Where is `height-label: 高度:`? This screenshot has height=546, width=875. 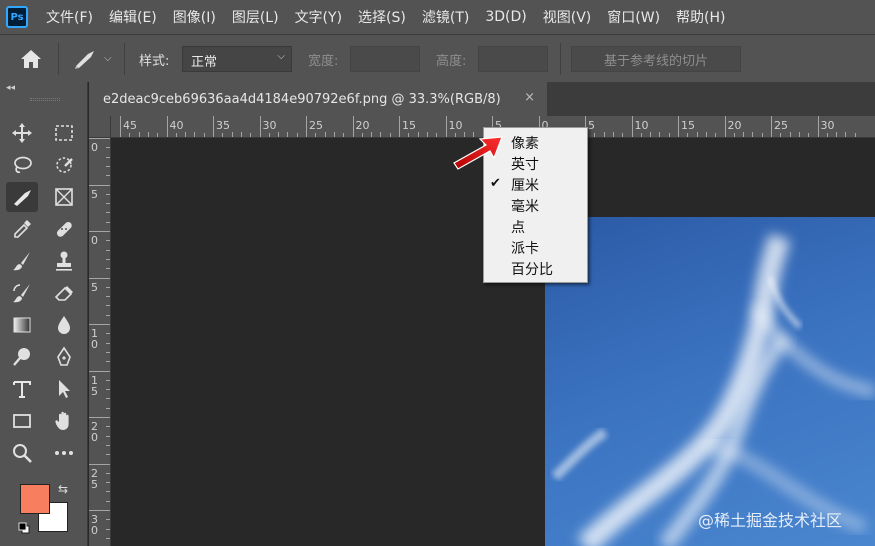
height-label: 高度: is located at coordinates (451, 61).